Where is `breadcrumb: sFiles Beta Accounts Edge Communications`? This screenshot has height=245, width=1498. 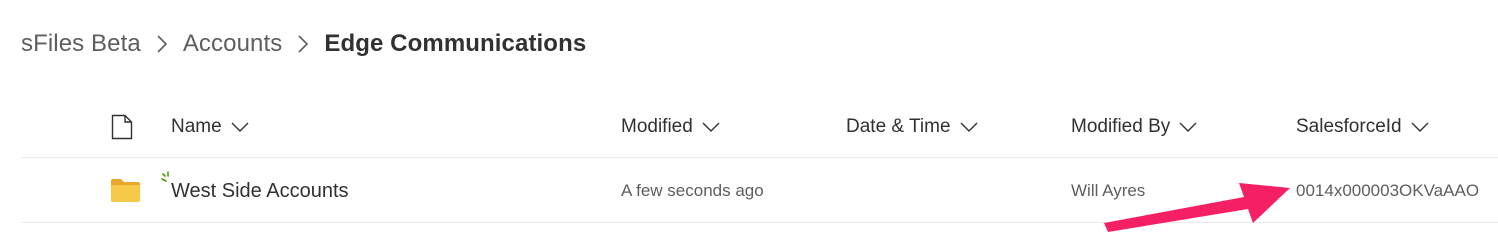
breadcrumb: sFiles Beta Accounts Edge Communications is located at coordinates (303, 44).